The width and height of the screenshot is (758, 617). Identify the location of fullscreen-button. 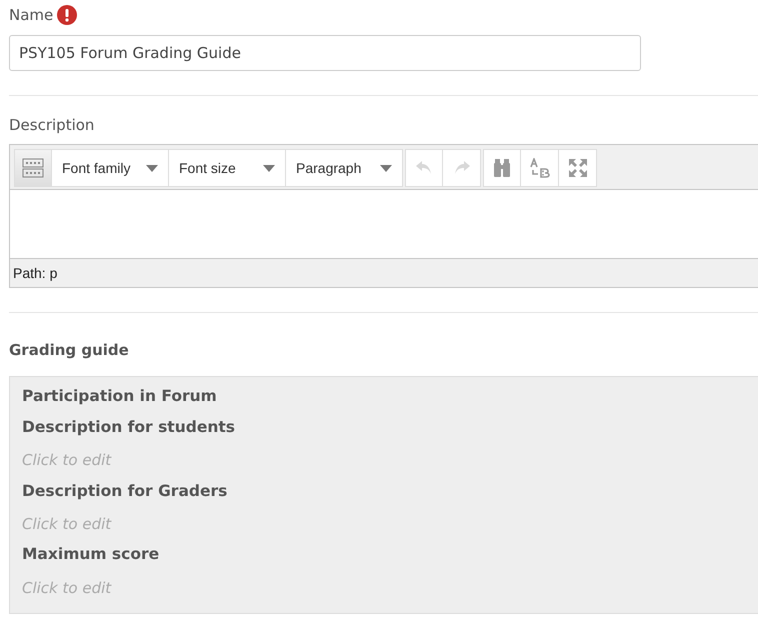
(578, 168).